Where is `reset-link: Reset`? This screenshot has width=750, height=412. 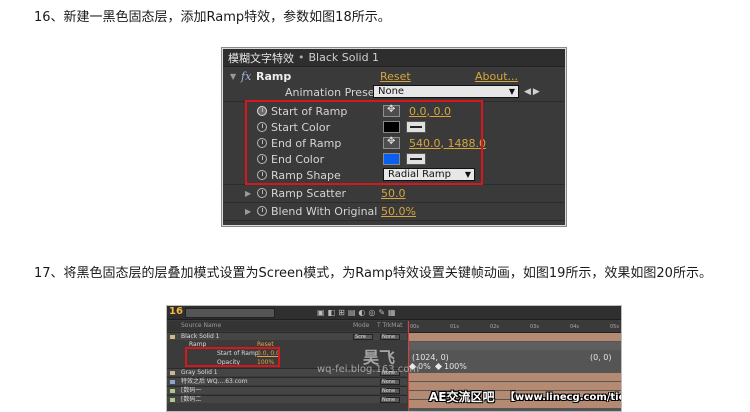 reset-link: Reset is located at coordinates (395, 76).